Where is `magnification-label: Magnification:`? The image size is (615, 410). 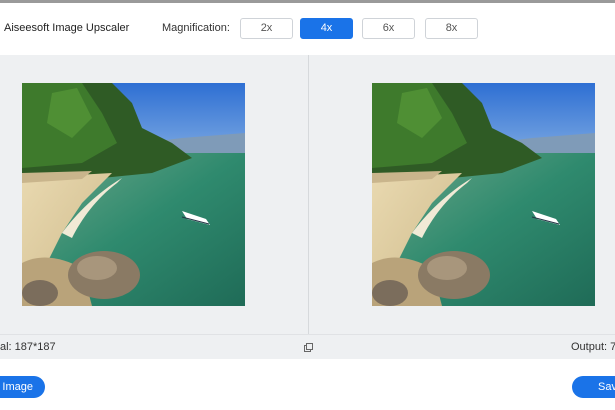
magnification-label: Magnification: is located at coordinates (196, 28).